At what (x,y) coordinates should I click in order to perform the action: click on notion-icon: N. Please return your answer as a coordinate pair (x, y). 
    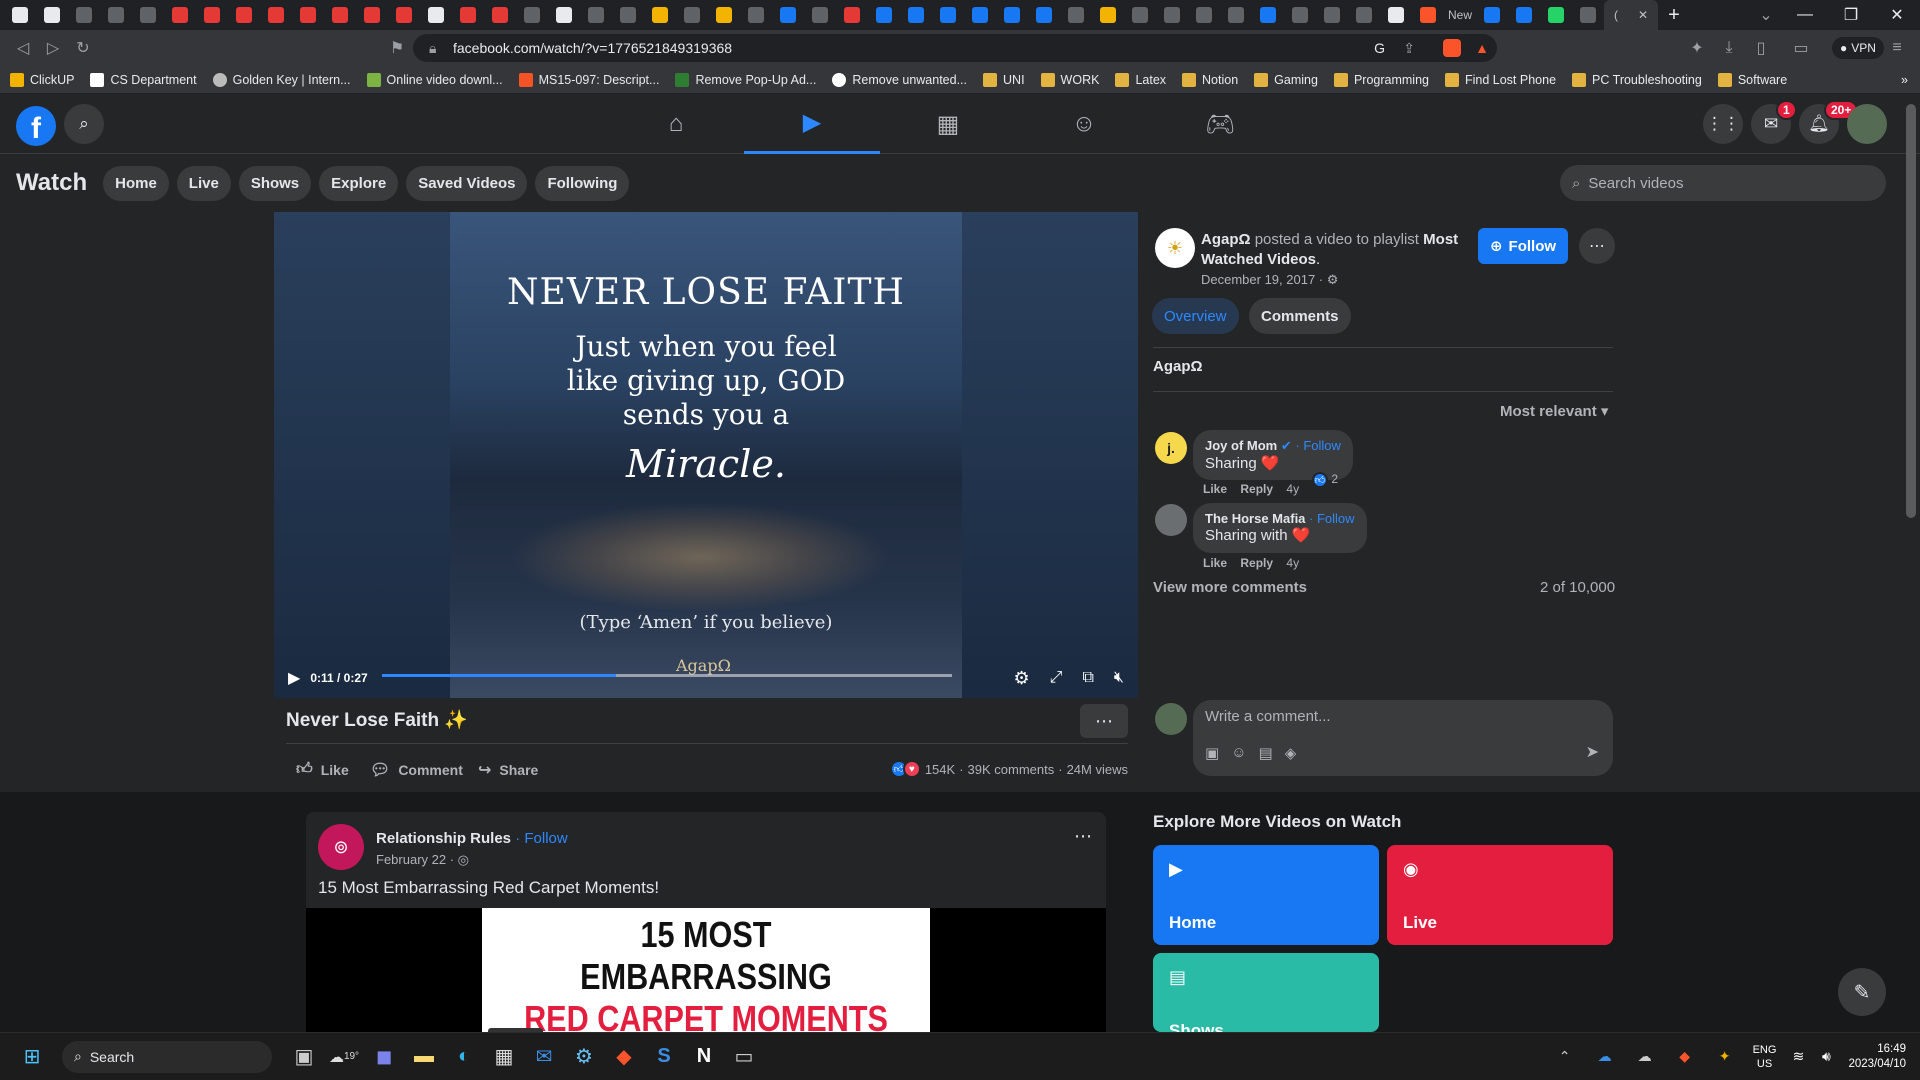
    Looking at the image, I should click on (704, 1057).